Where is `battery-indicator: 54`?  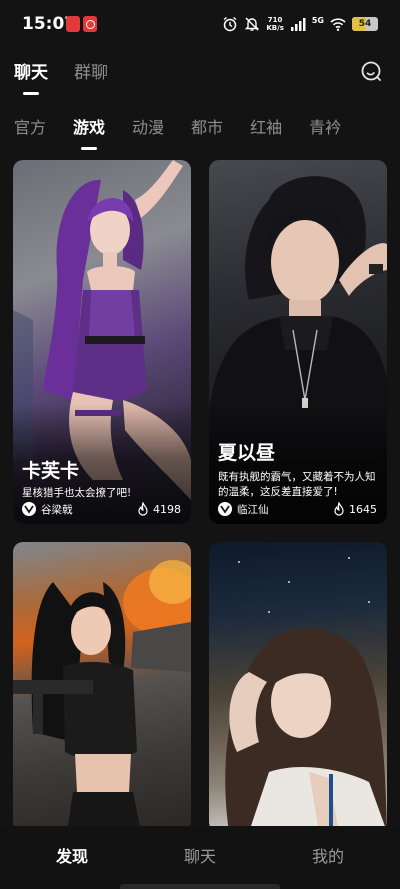 battery-indicator: 54 is located at coordinates (365, 24).